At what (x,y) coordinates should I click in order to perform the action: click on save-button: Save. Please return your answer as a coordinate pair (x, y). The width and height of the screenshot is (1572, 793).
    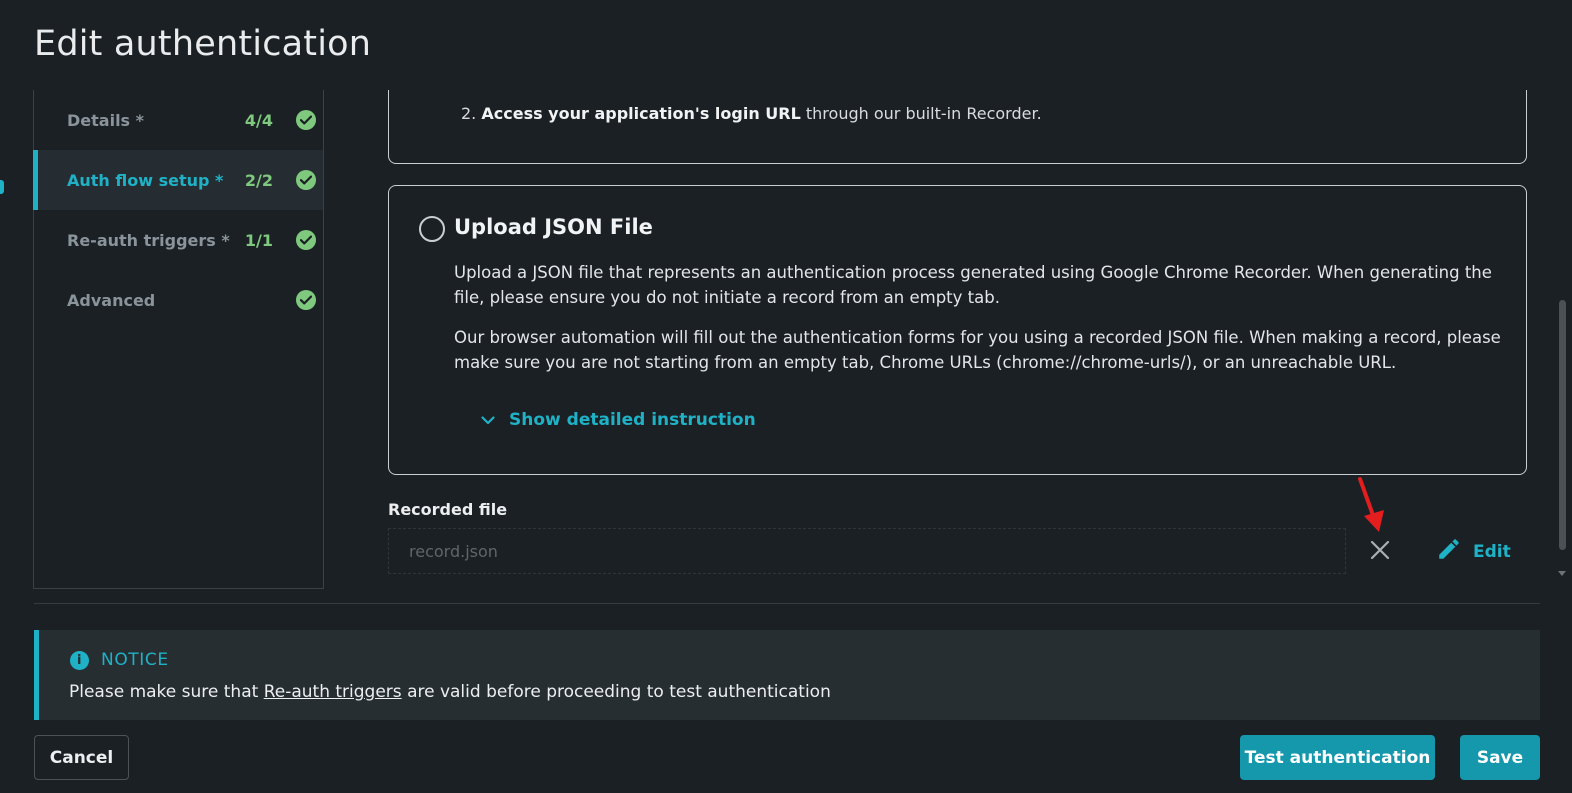
    Looking at the image, I should click on (1500, 757).